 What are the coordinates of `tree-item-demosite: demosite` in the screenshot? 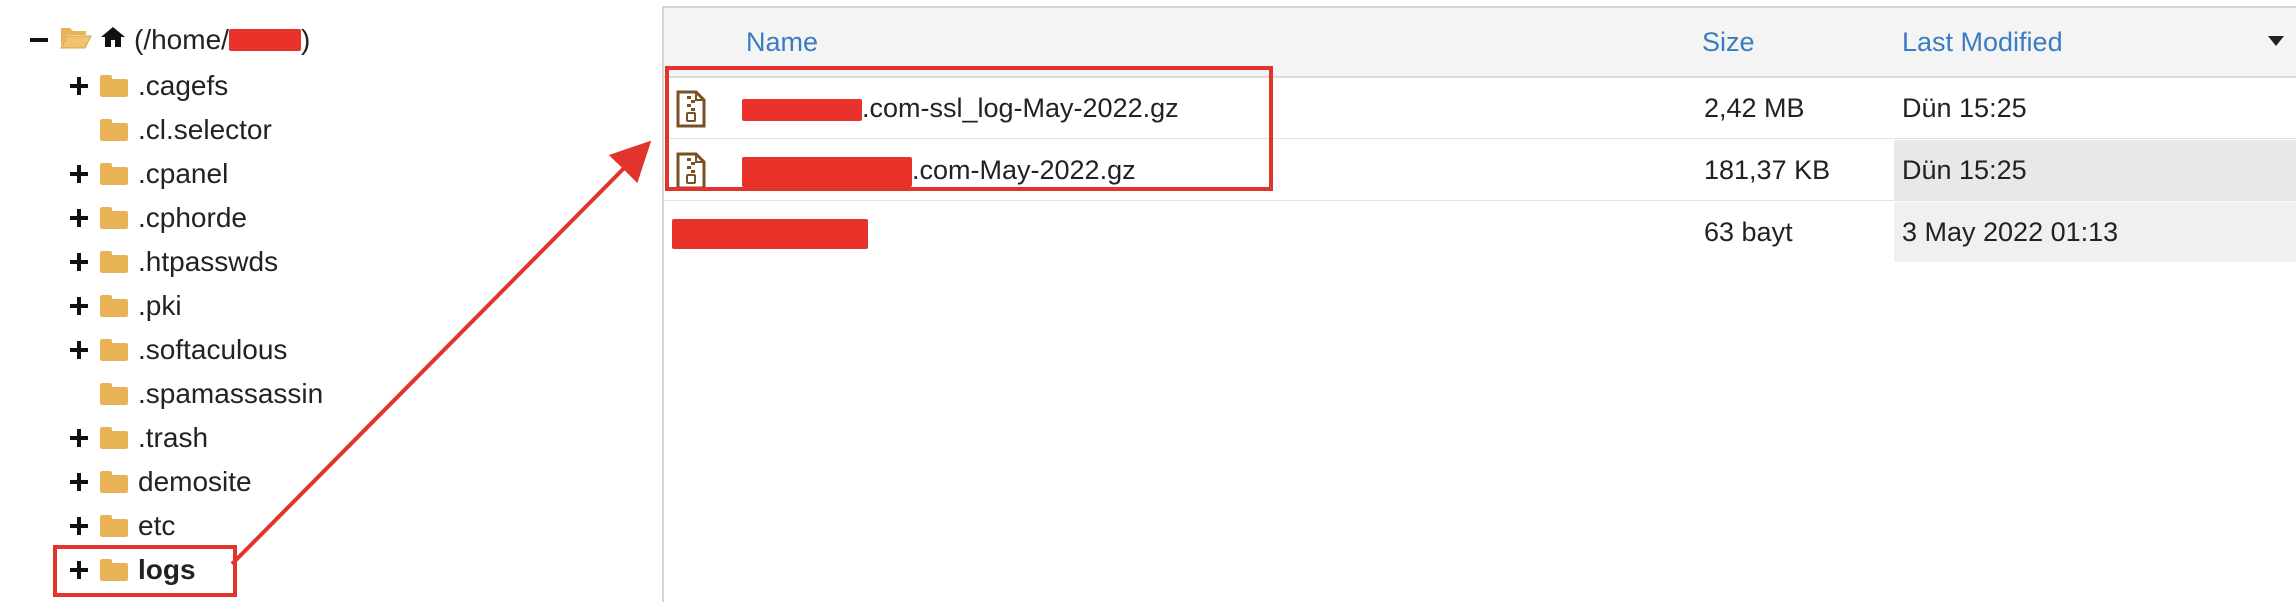 It's located at (160, 482).